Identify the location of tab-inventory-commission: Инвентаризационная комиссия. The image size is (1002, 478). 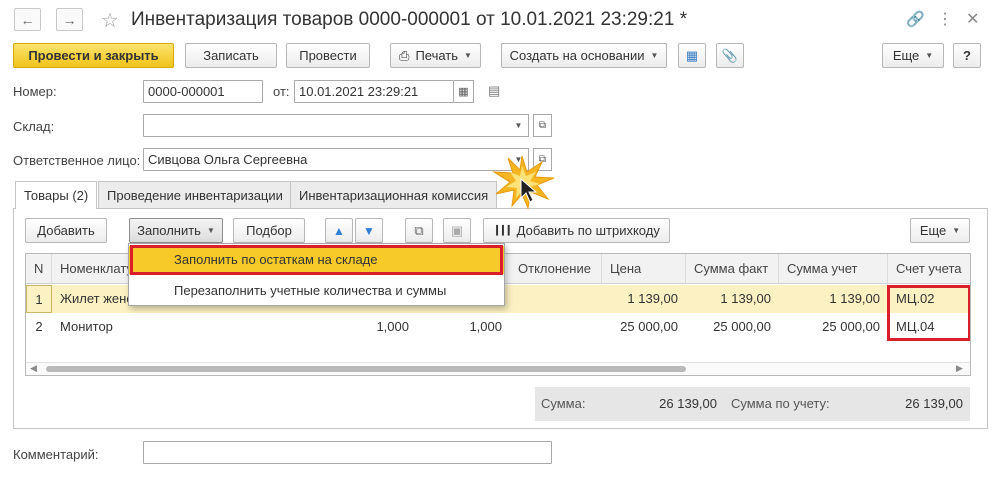
(394, 194).